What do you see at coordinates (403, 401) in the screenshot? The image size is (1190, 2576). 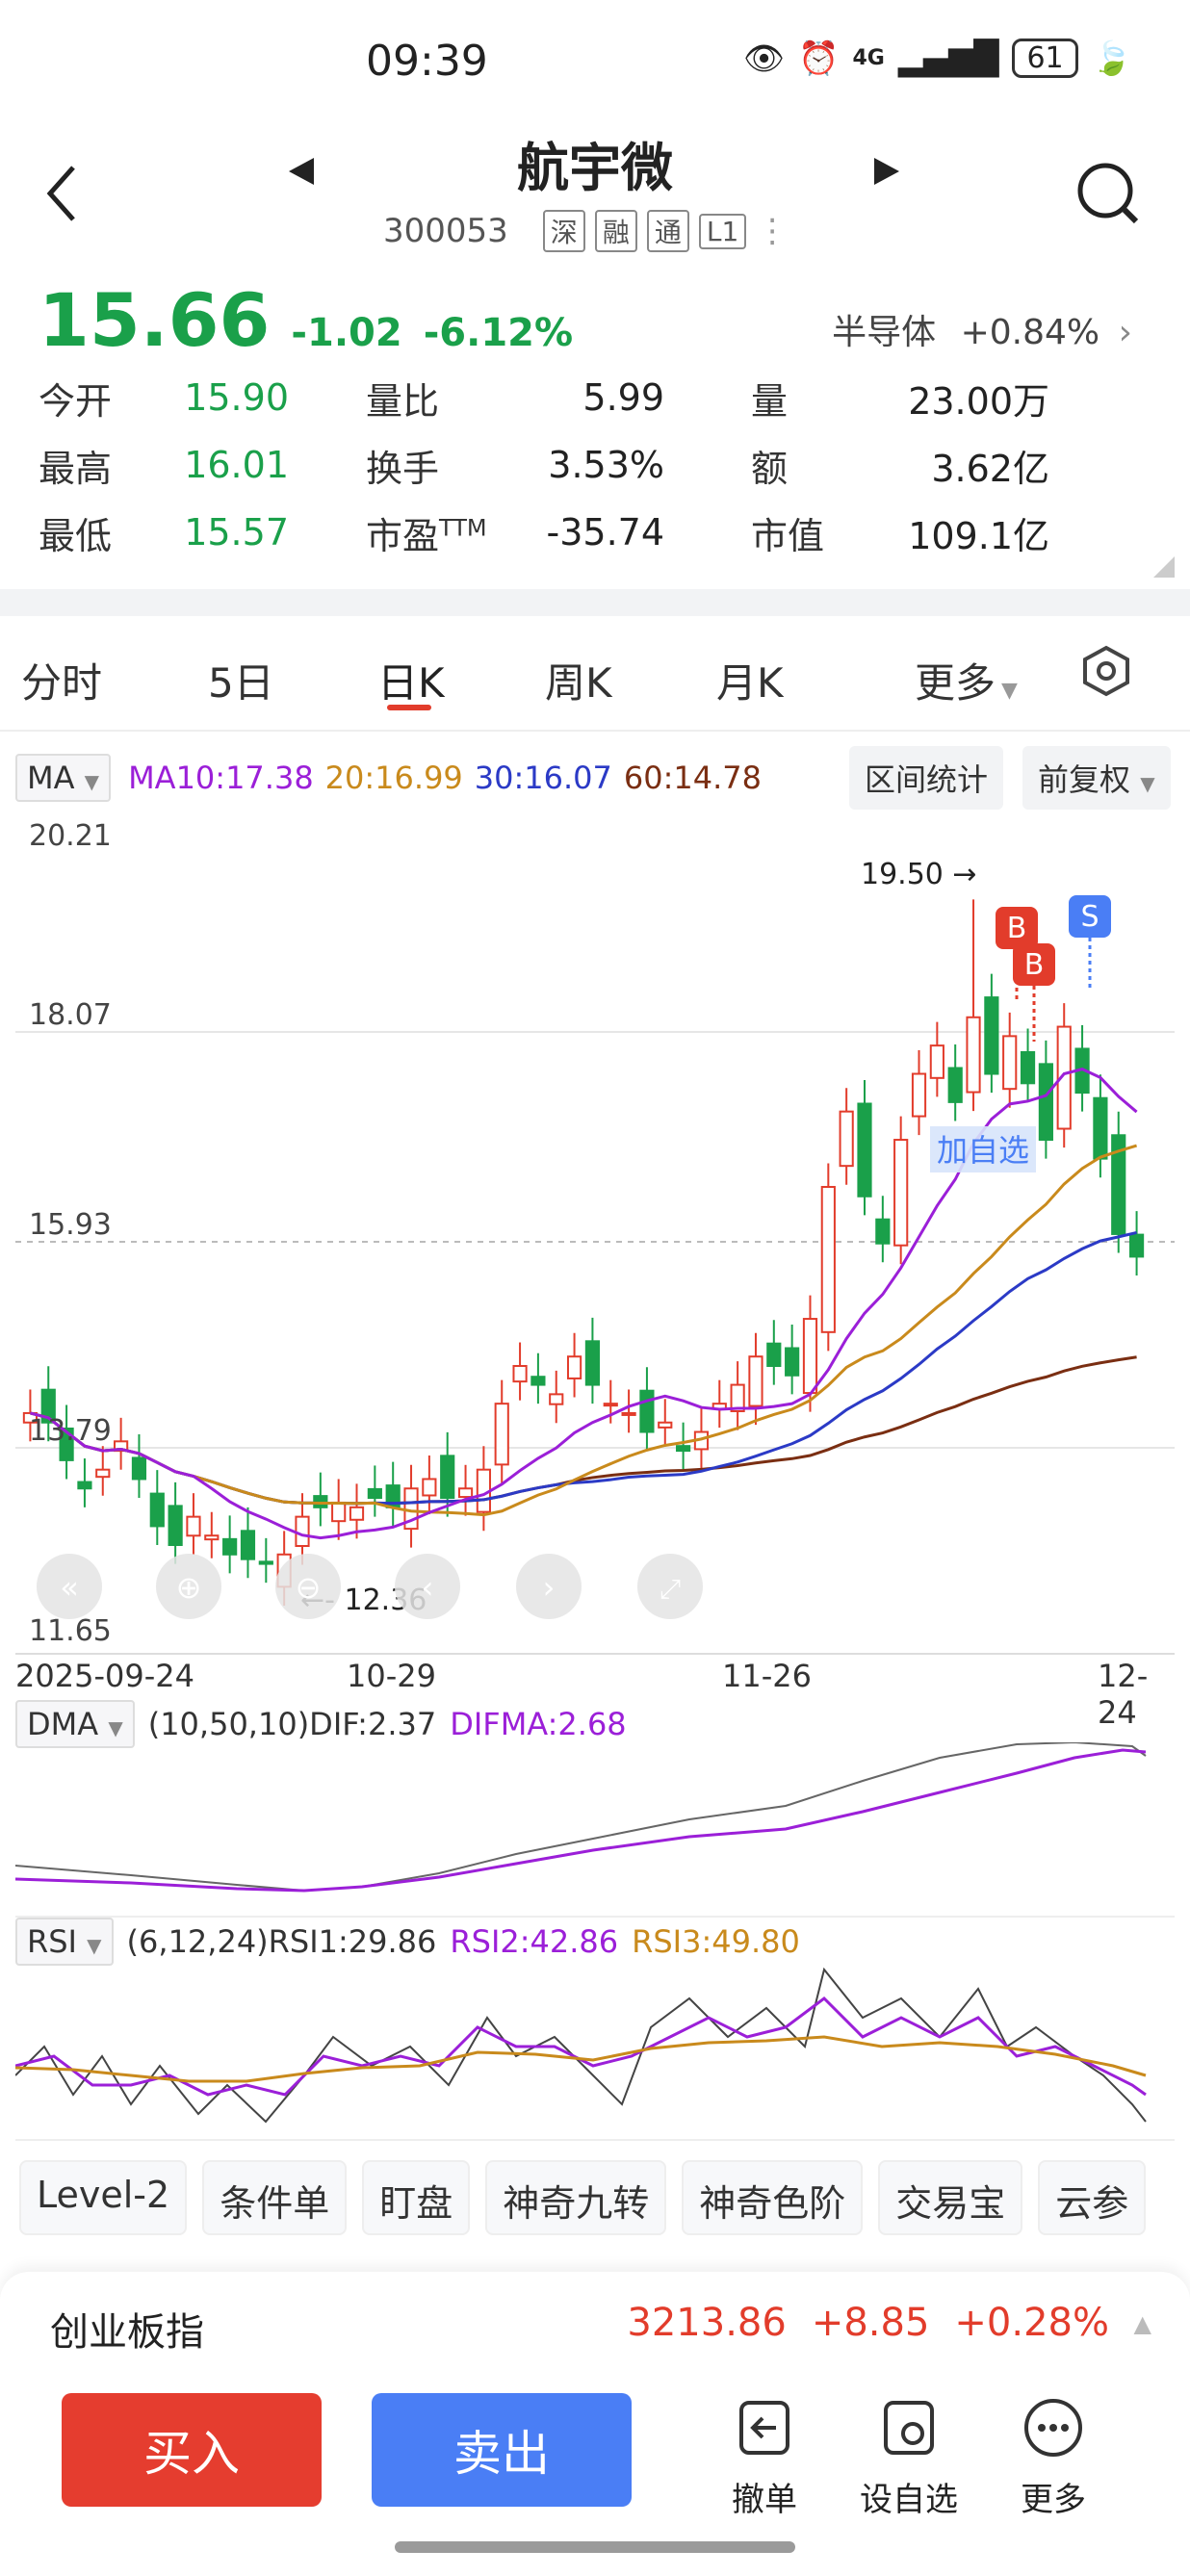 I see `quote-label: 量比` at bounding box center [403, 401].